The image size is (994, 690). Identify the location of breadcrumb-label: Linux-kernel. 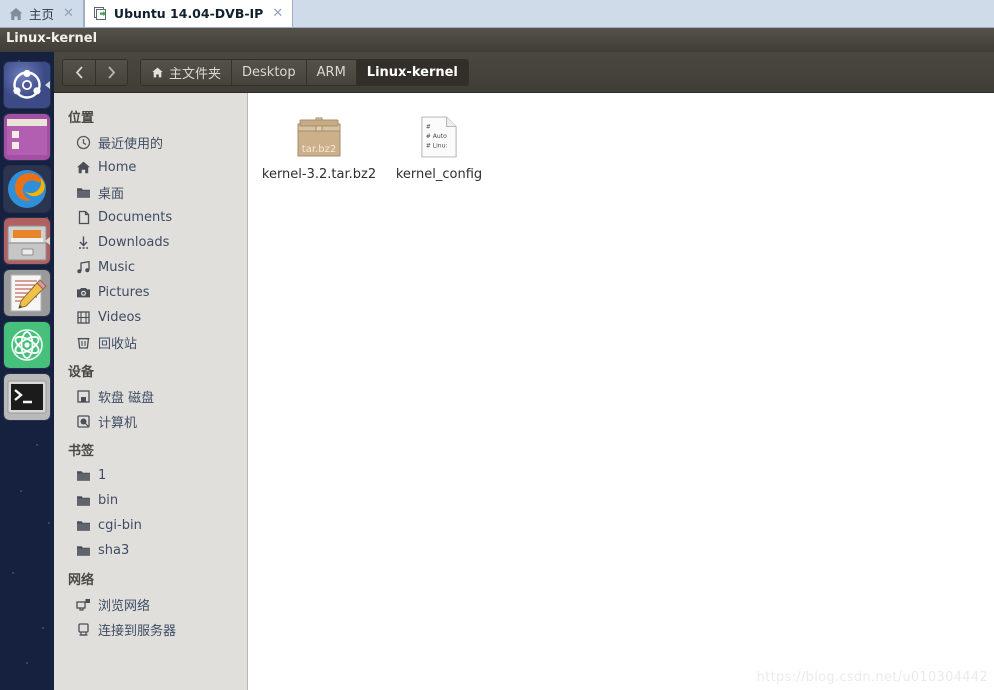
(412, 72).